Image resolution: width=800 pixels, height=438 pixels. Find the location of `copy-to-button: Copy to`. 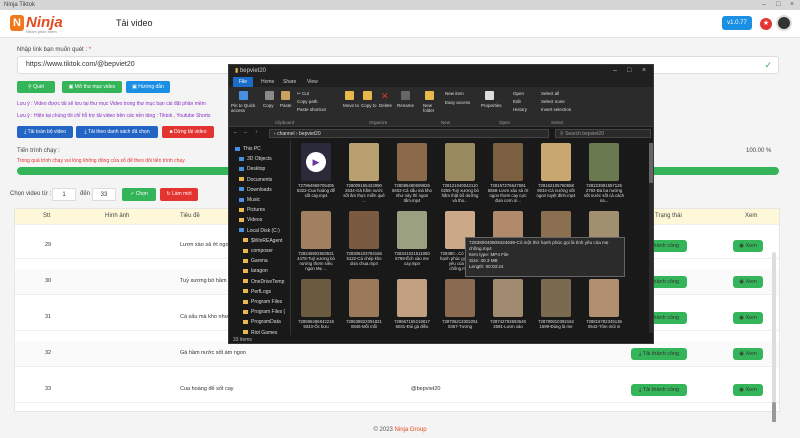

copy-to-button: Copy to is located at coordinates (369, 105).